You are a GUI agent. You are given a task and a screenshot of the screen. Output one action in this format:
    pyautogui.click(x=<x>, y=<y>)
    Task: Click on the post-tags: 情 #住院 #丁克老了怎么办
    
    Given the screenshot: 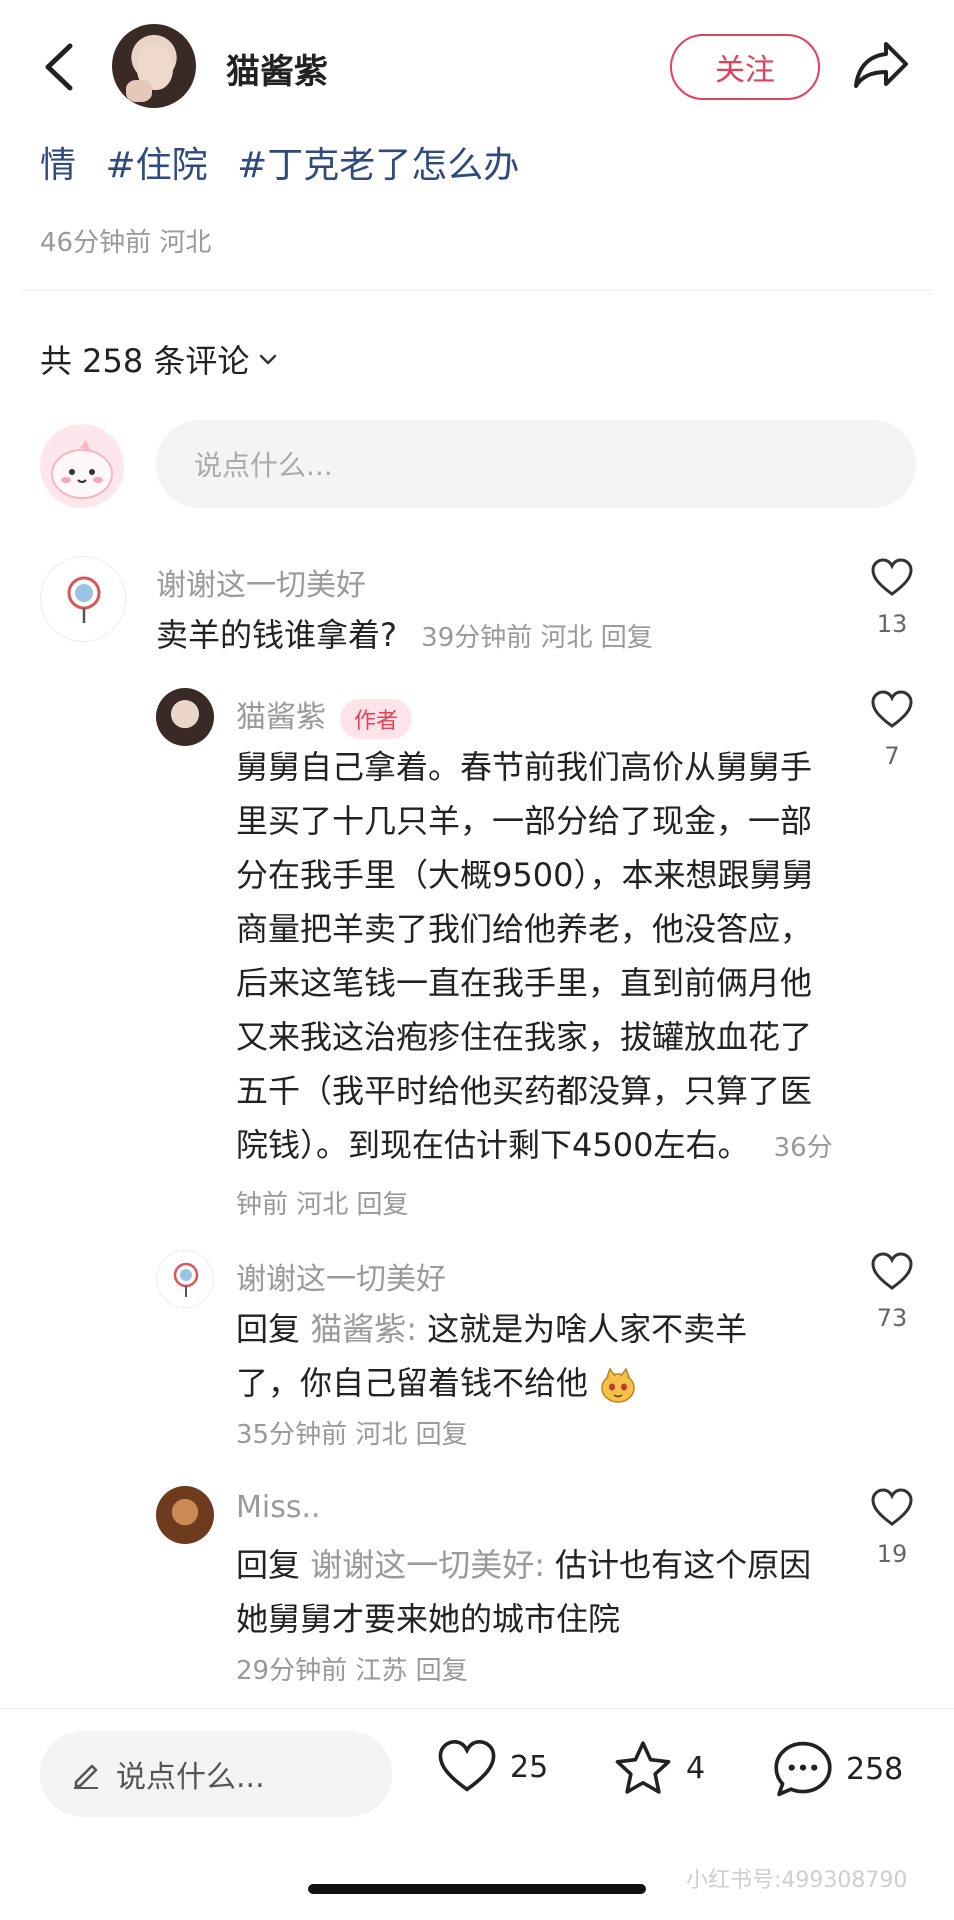 What is the action you would take?
    pyautogui.click(x=288, y=162)
    